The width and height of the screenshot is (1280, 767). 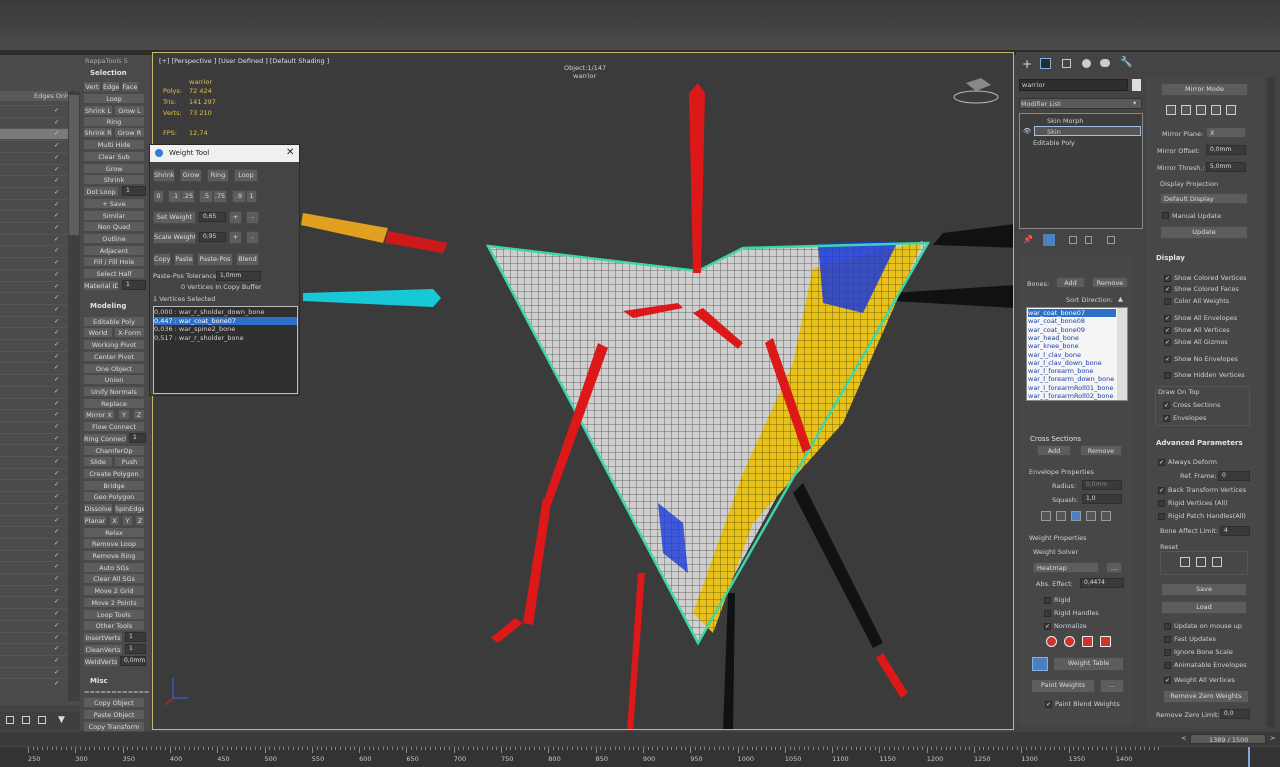 I want to click on draw-cross-sections-checkbox: ✓, so click(x=1166, y=405).